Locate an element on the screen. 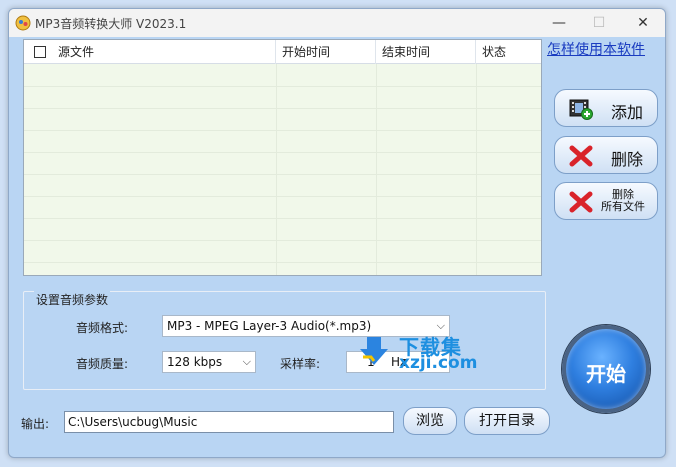  file-list-header: 源文件 开始时间 结束时间 状态 is located at coordinates (282, 52).